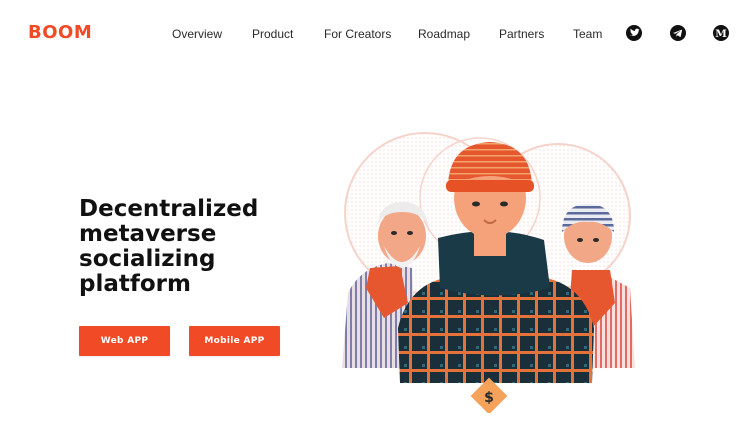 The width and height of the screenshot is (755, 427). I want to click on nav-link-product: Product, so click(272, 34).